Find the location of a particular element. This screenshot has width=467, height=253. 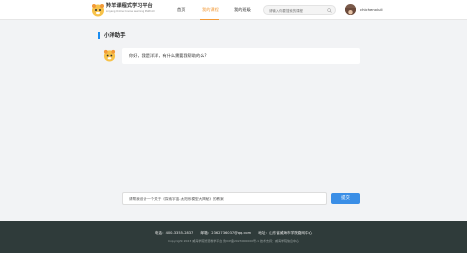

lamb-logo-icon is located at coordinates (98, 10).